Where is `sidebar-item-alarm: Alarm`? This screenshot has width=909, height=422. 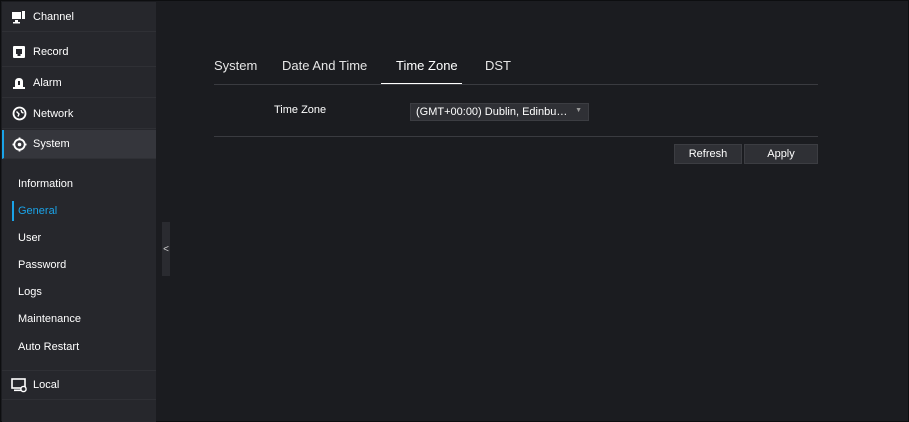
sidebar-item-alarm: Alarm is located at coordinates (79, 83).